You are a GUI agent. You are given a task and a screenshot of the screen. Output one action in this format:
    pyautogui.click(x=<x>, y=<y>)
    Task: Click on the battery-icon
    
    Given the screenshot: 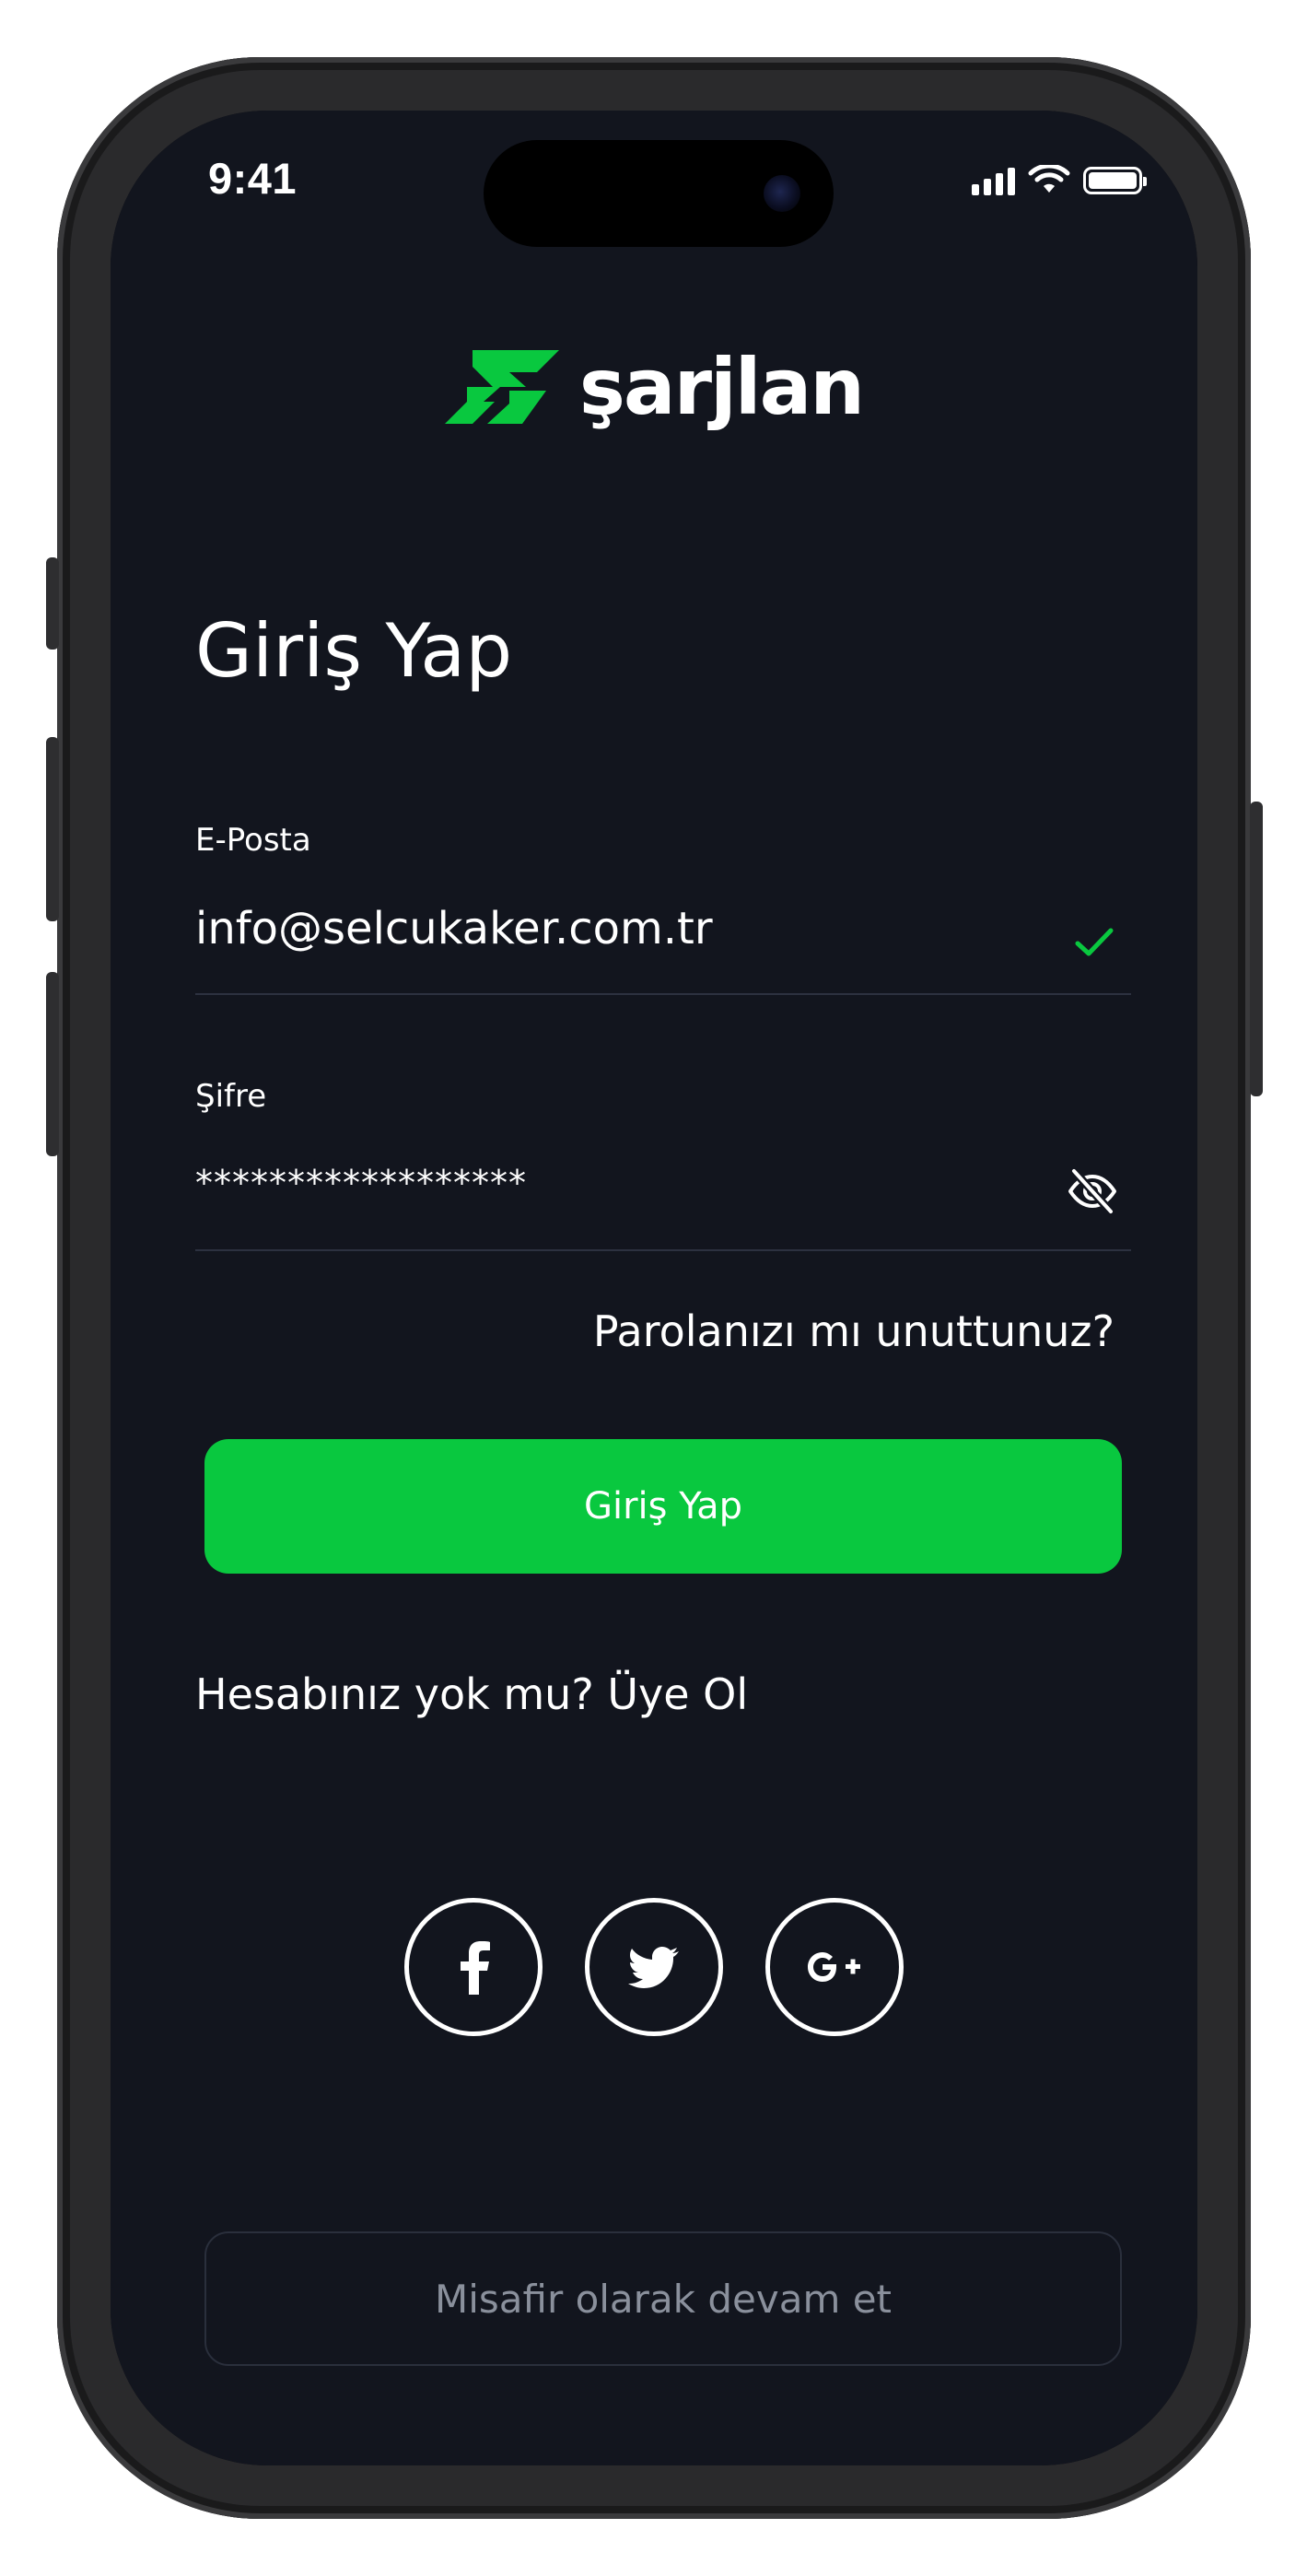 What is the action you would take?
    pyautogui.click(x=1115, y=180)
    